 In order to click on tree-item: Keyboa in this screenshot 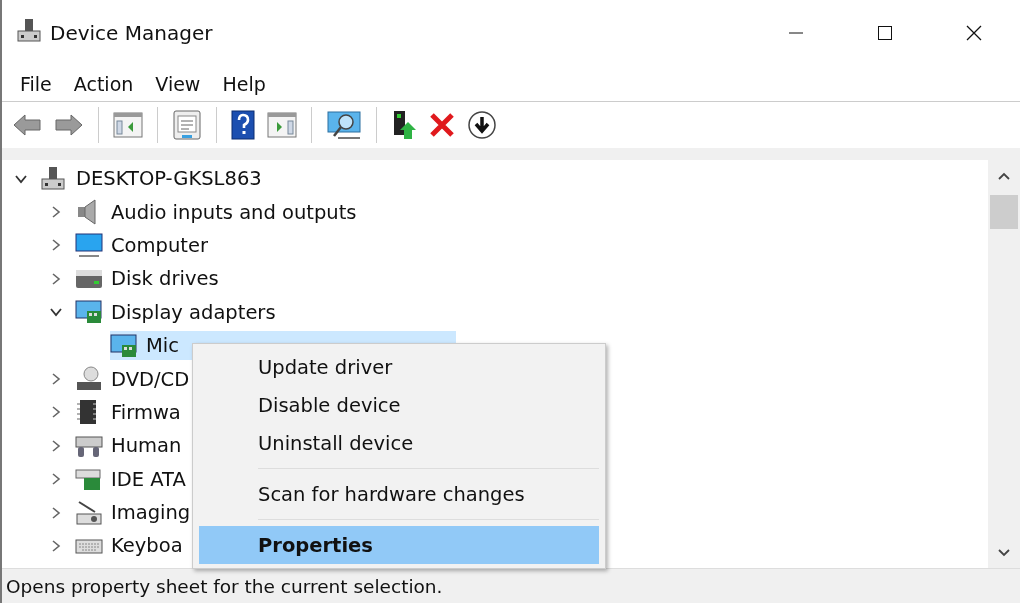, I will do `click(132, 546)`.